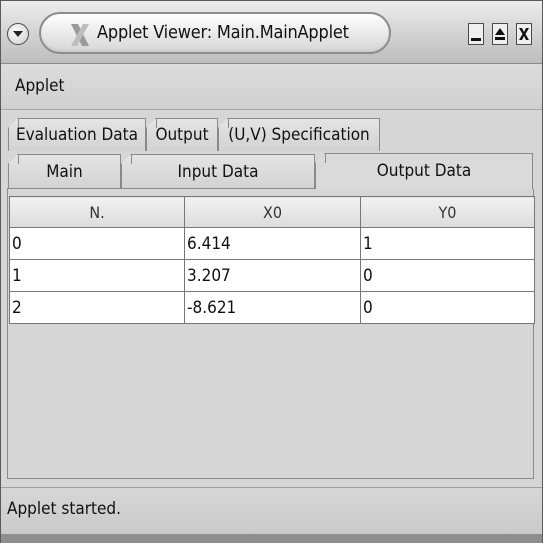 The height and width of the screenshot is (543, 543). What do you see at coordinates (97, 212) in the screenshot?
I see `column-header-n: N.` at bounding box center [97, 212].